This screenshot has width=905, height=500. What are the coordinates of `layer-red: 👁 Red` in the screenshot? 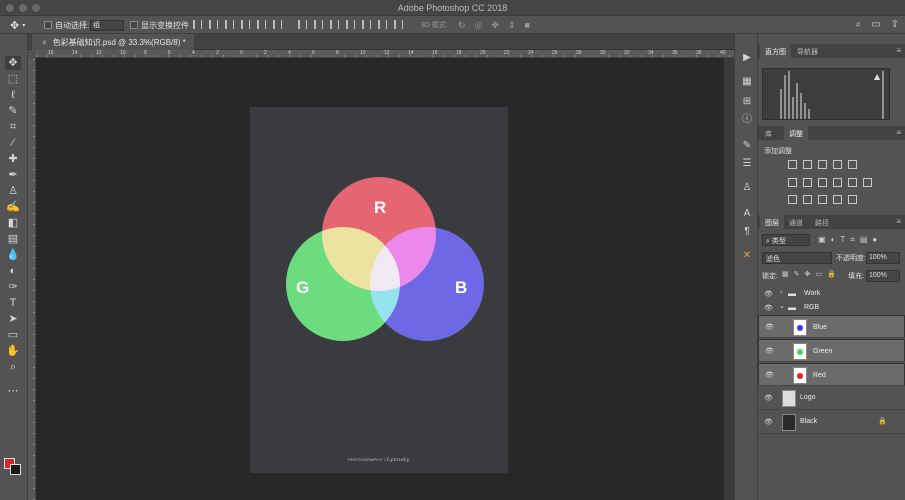 It's located at (831, 374).